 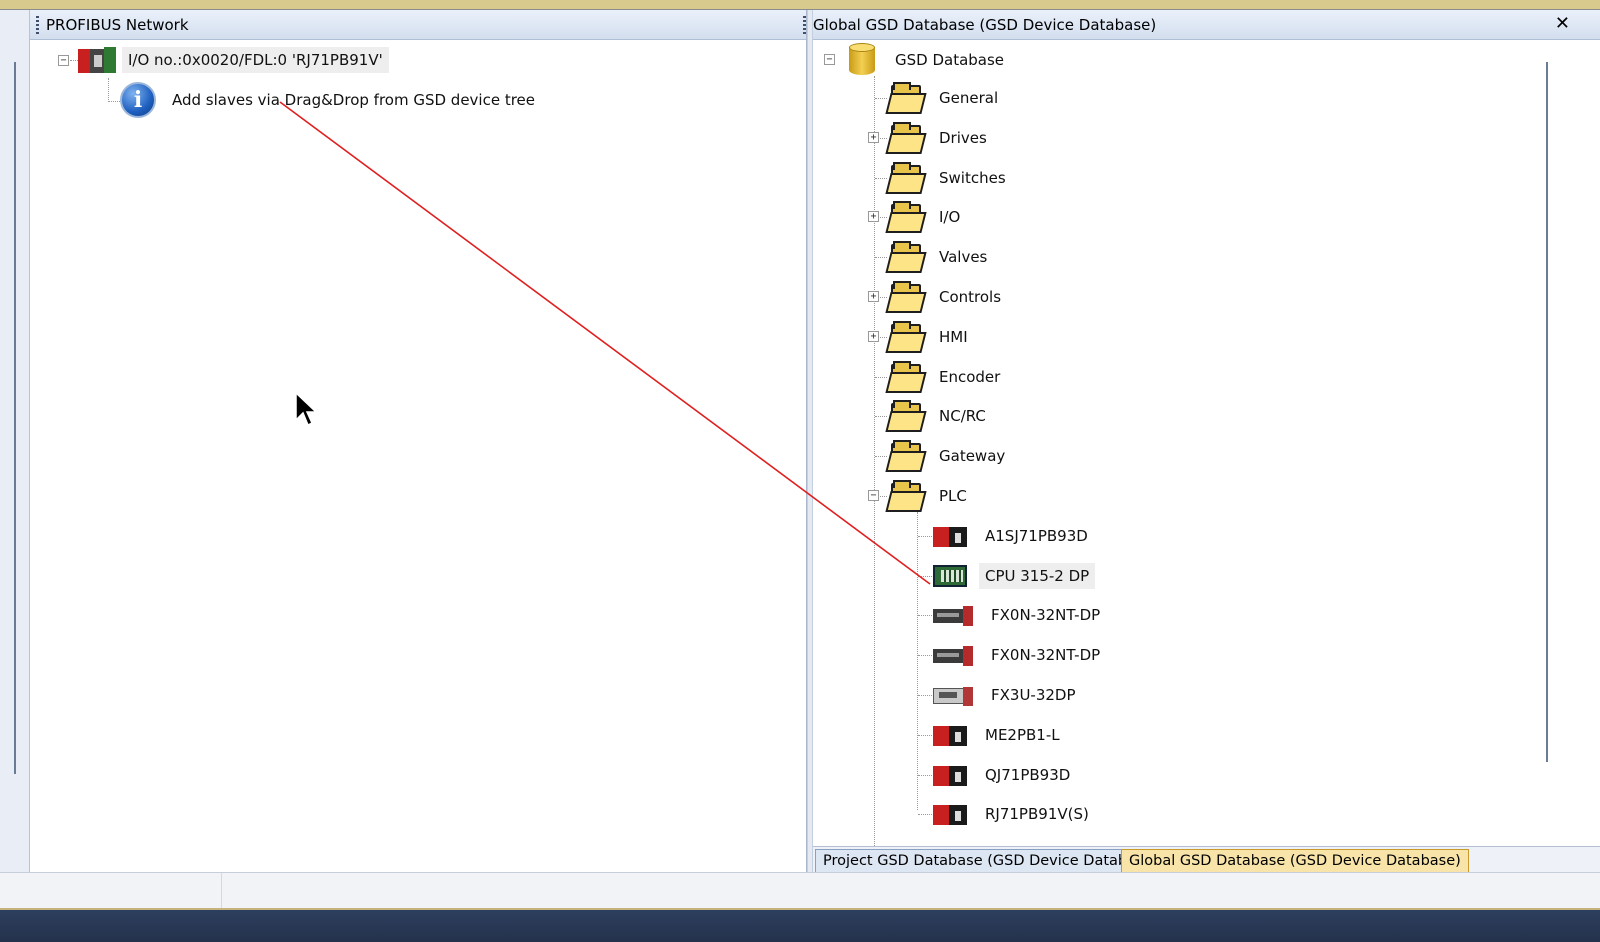 I want to click on status-bar, so click(x=800, y=890).